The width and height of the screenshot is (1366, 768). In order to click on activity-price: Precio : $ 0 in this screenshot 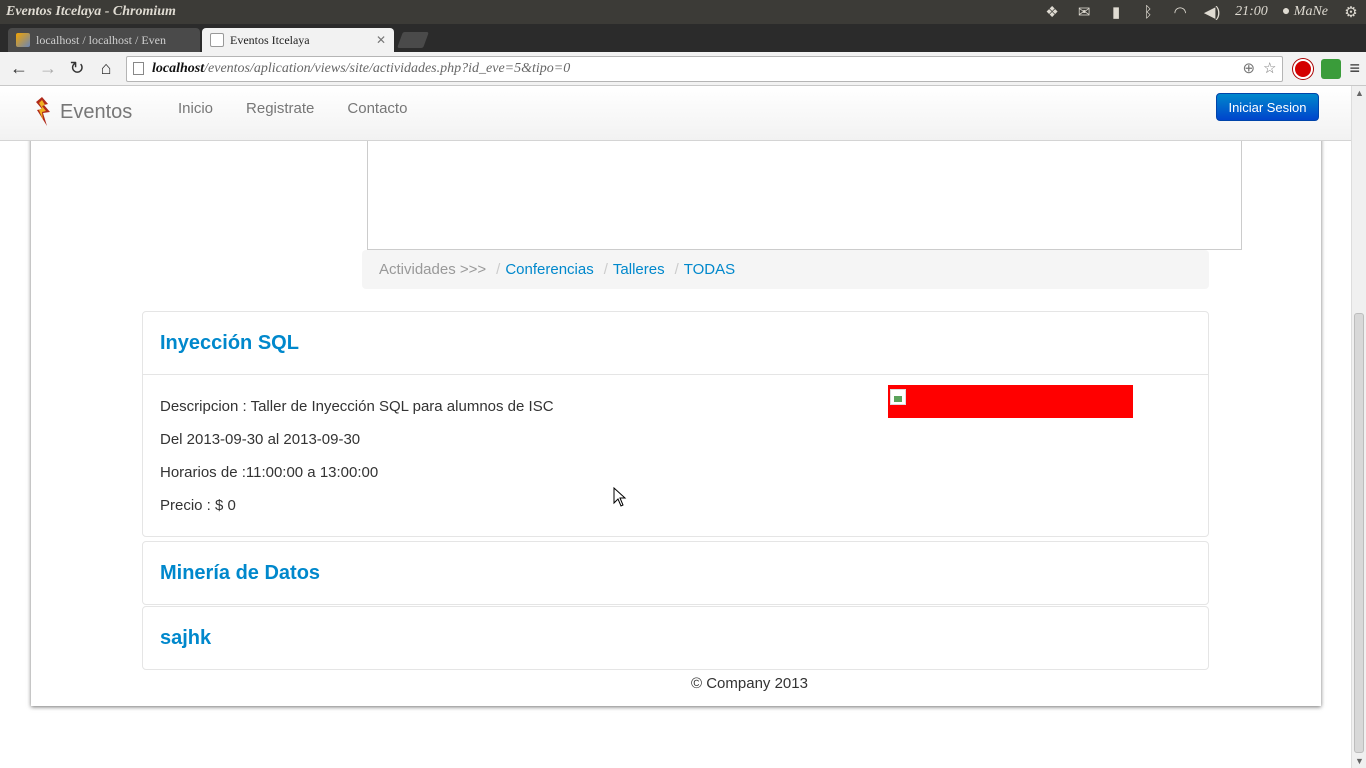, I will do `click(198, 505)`.